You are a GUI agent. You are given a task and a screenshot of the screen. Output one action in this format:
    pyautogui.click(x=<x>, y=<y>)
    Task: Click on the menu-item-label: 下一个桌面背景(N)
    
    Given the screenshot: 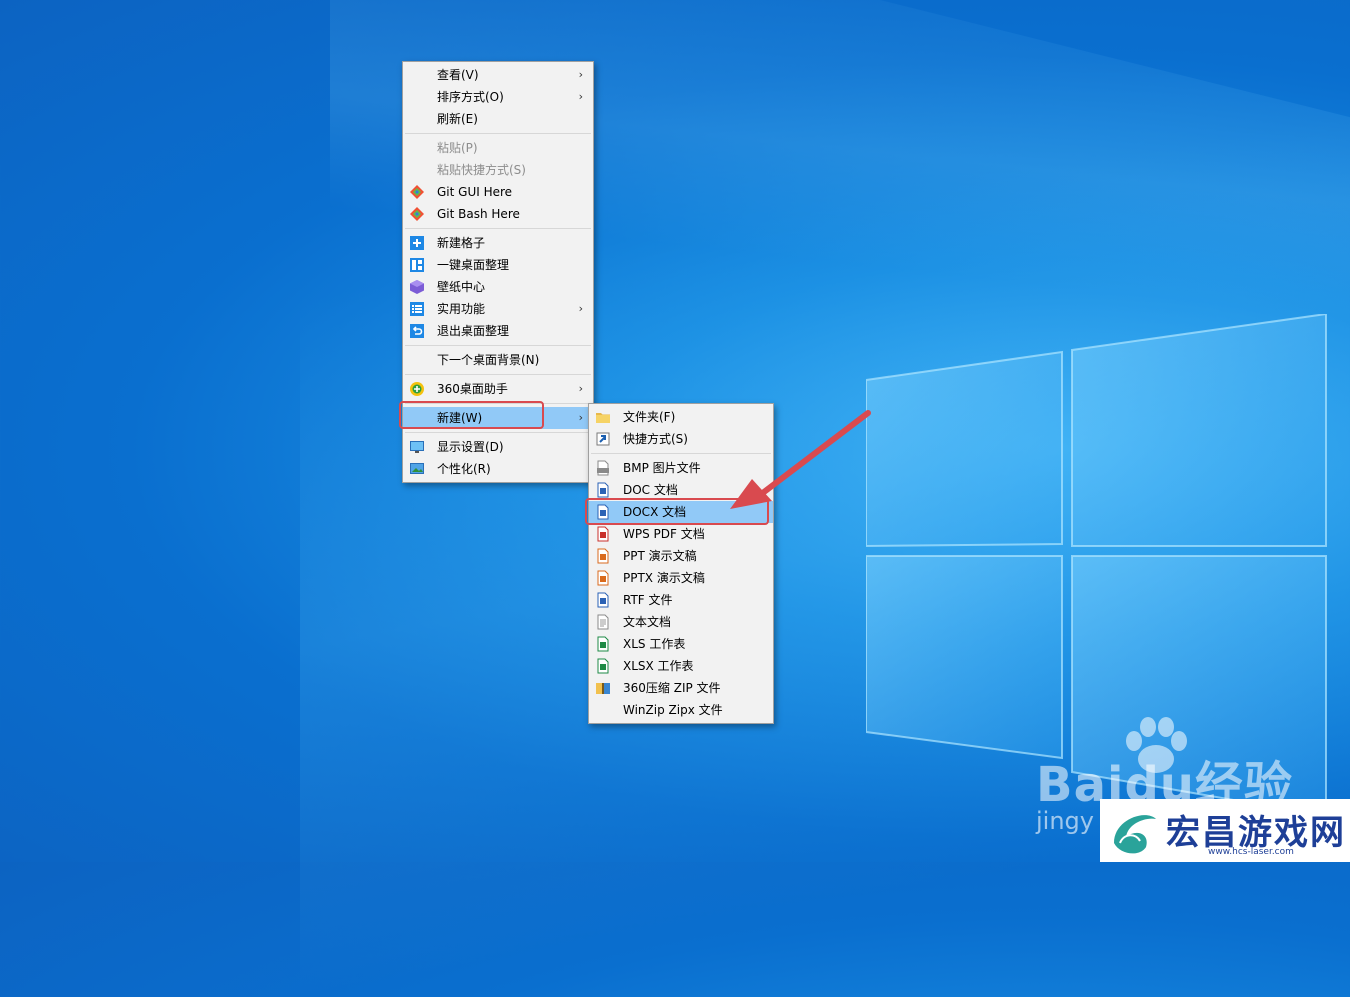 What is the action you would take?
    pyautogui.click(x=488, y=360)
    